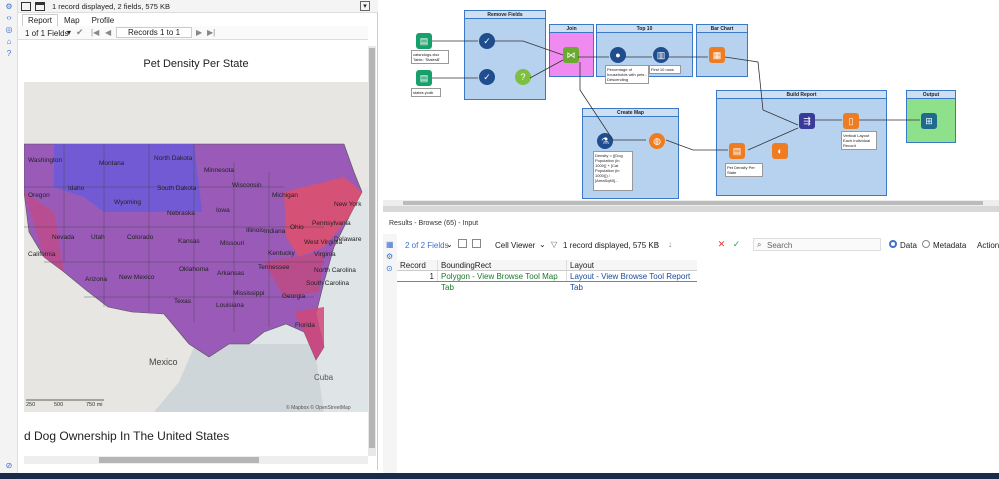 The image size is (999, 479). What do you see at coordinates (372, 251) in the screenshot?
I see `vertical-scrollbar` at bounding box center [372, 251].